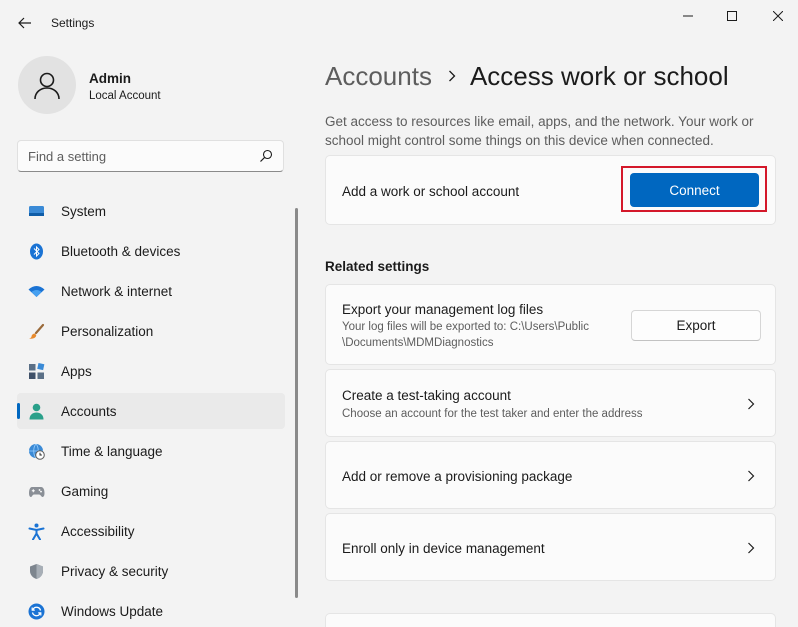 The height and width of the screenshot is (627, 798). What do you see at coordinates (296, 403) in the screenshot?
I see `sidebar-scrollbar` at bounding box center [296, 403].